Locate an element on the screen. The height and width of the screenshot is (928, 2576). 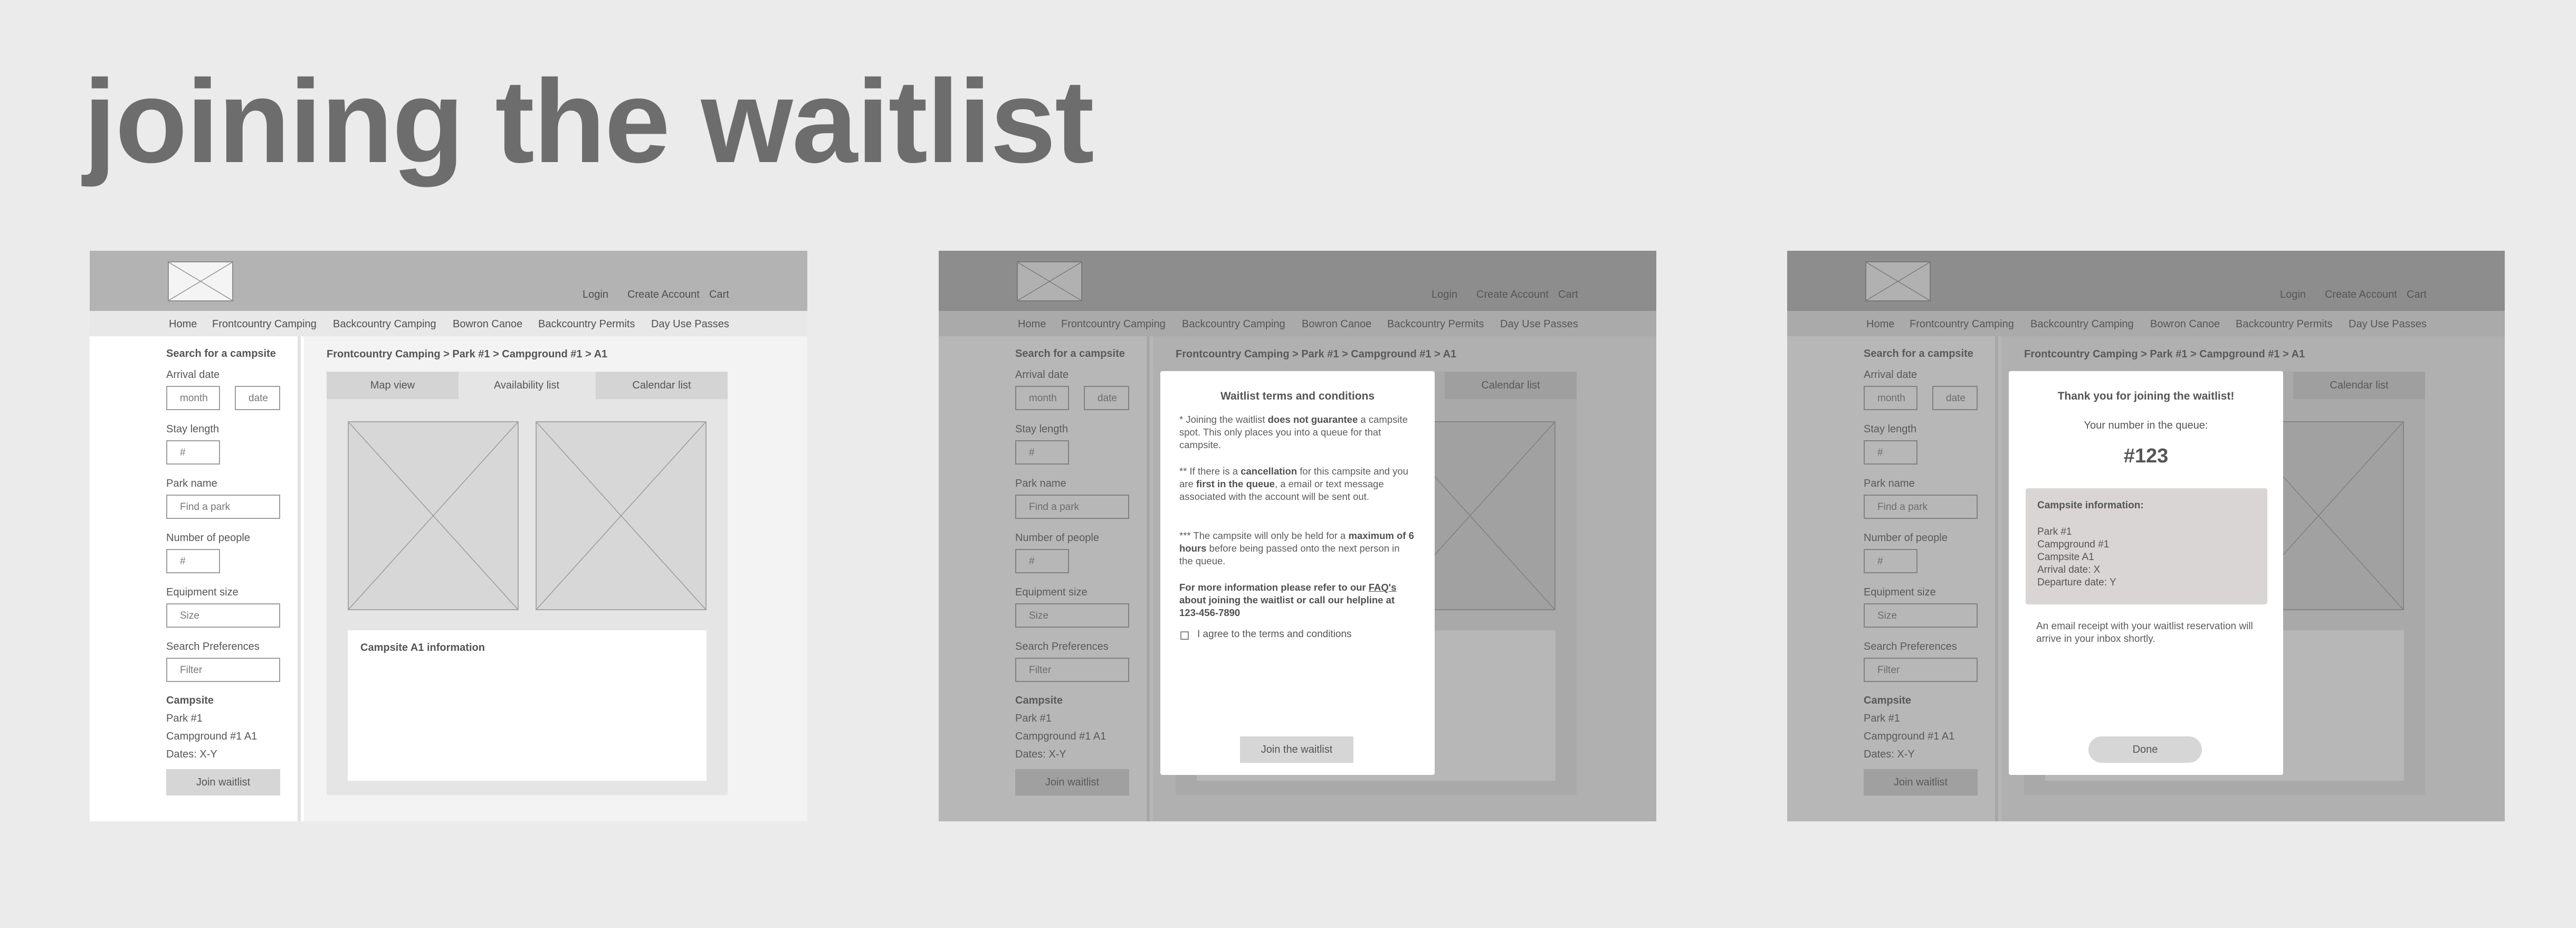
terms-modal-title: Waitlist terms and conditions is located at coordinates (1297, 396).